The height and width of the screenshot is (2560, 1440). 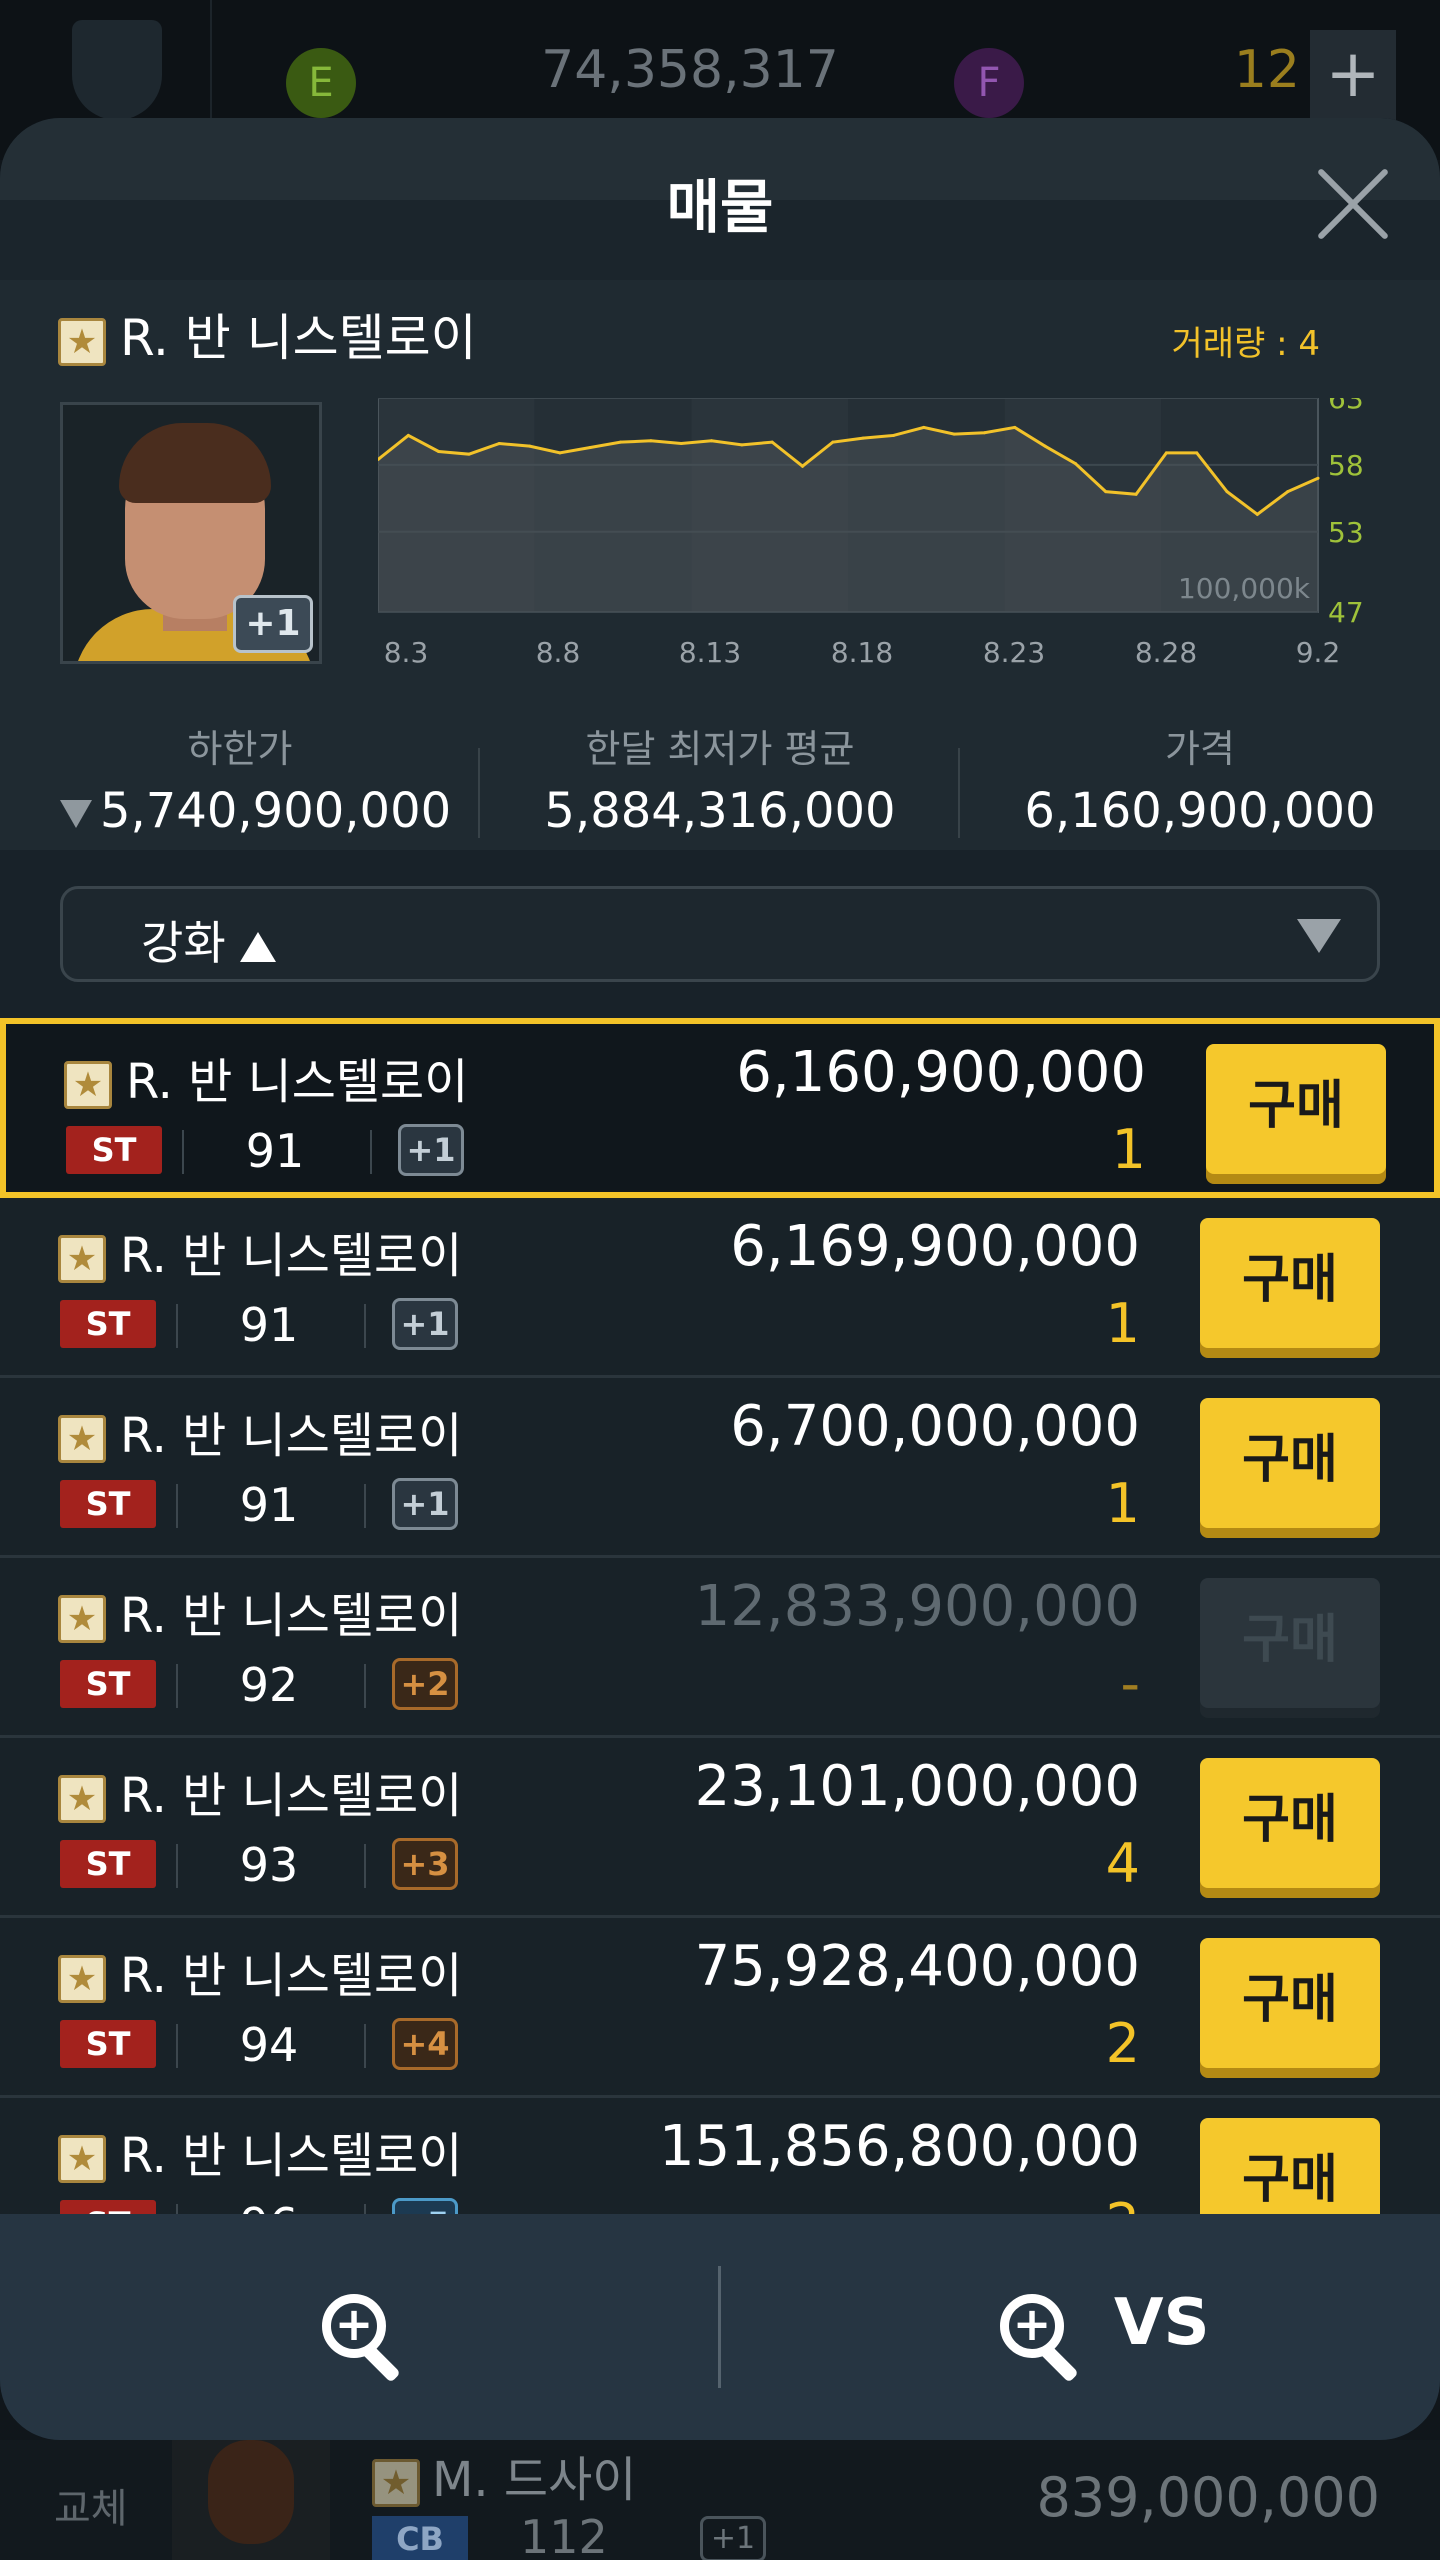 I want to click on chart-x-tick: 8.18, so click(x=862, y=652).